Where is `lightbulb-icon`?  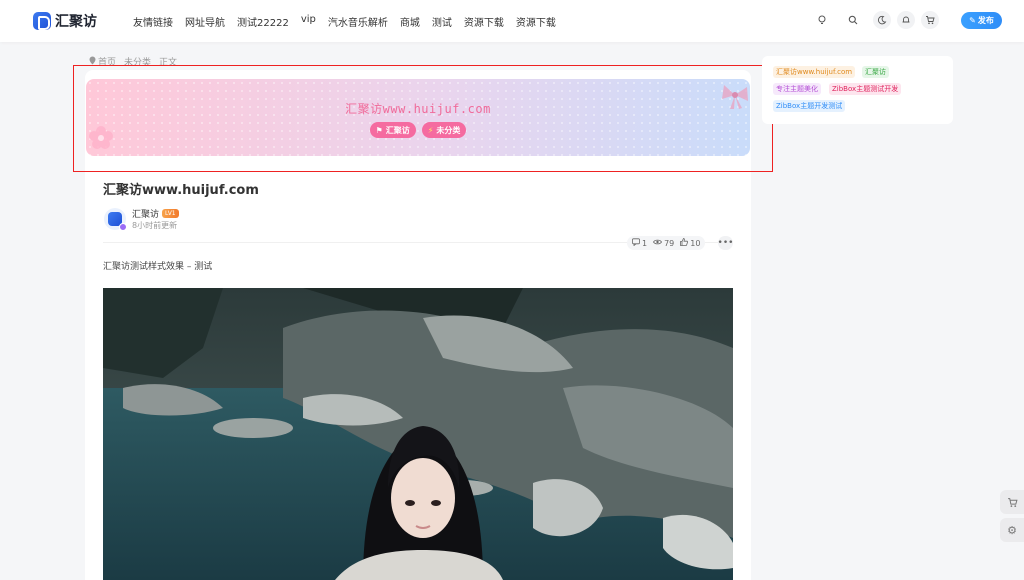
lightbulb-icon is located at coordinates (822, 20).